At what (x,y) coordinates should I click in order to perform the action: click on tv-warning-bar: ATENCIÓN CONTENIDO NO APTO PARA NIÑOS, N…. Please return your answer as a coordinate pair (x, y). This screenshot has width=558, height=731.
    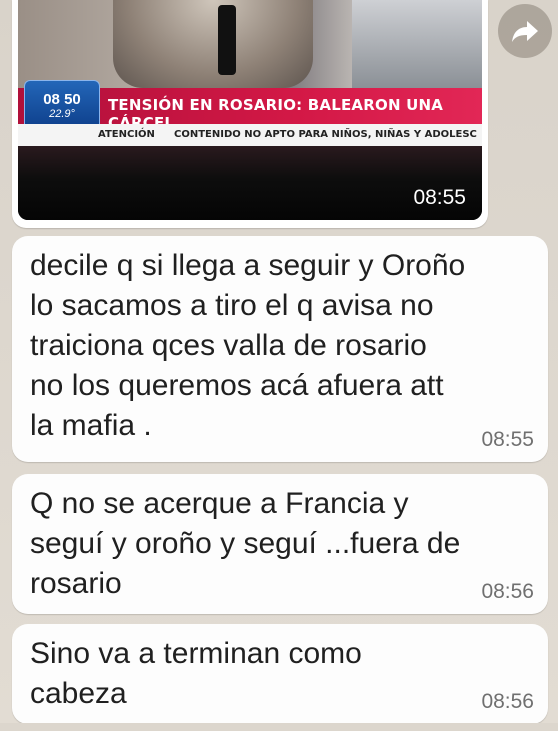
    Looking at the image, I should click on (250, 135).